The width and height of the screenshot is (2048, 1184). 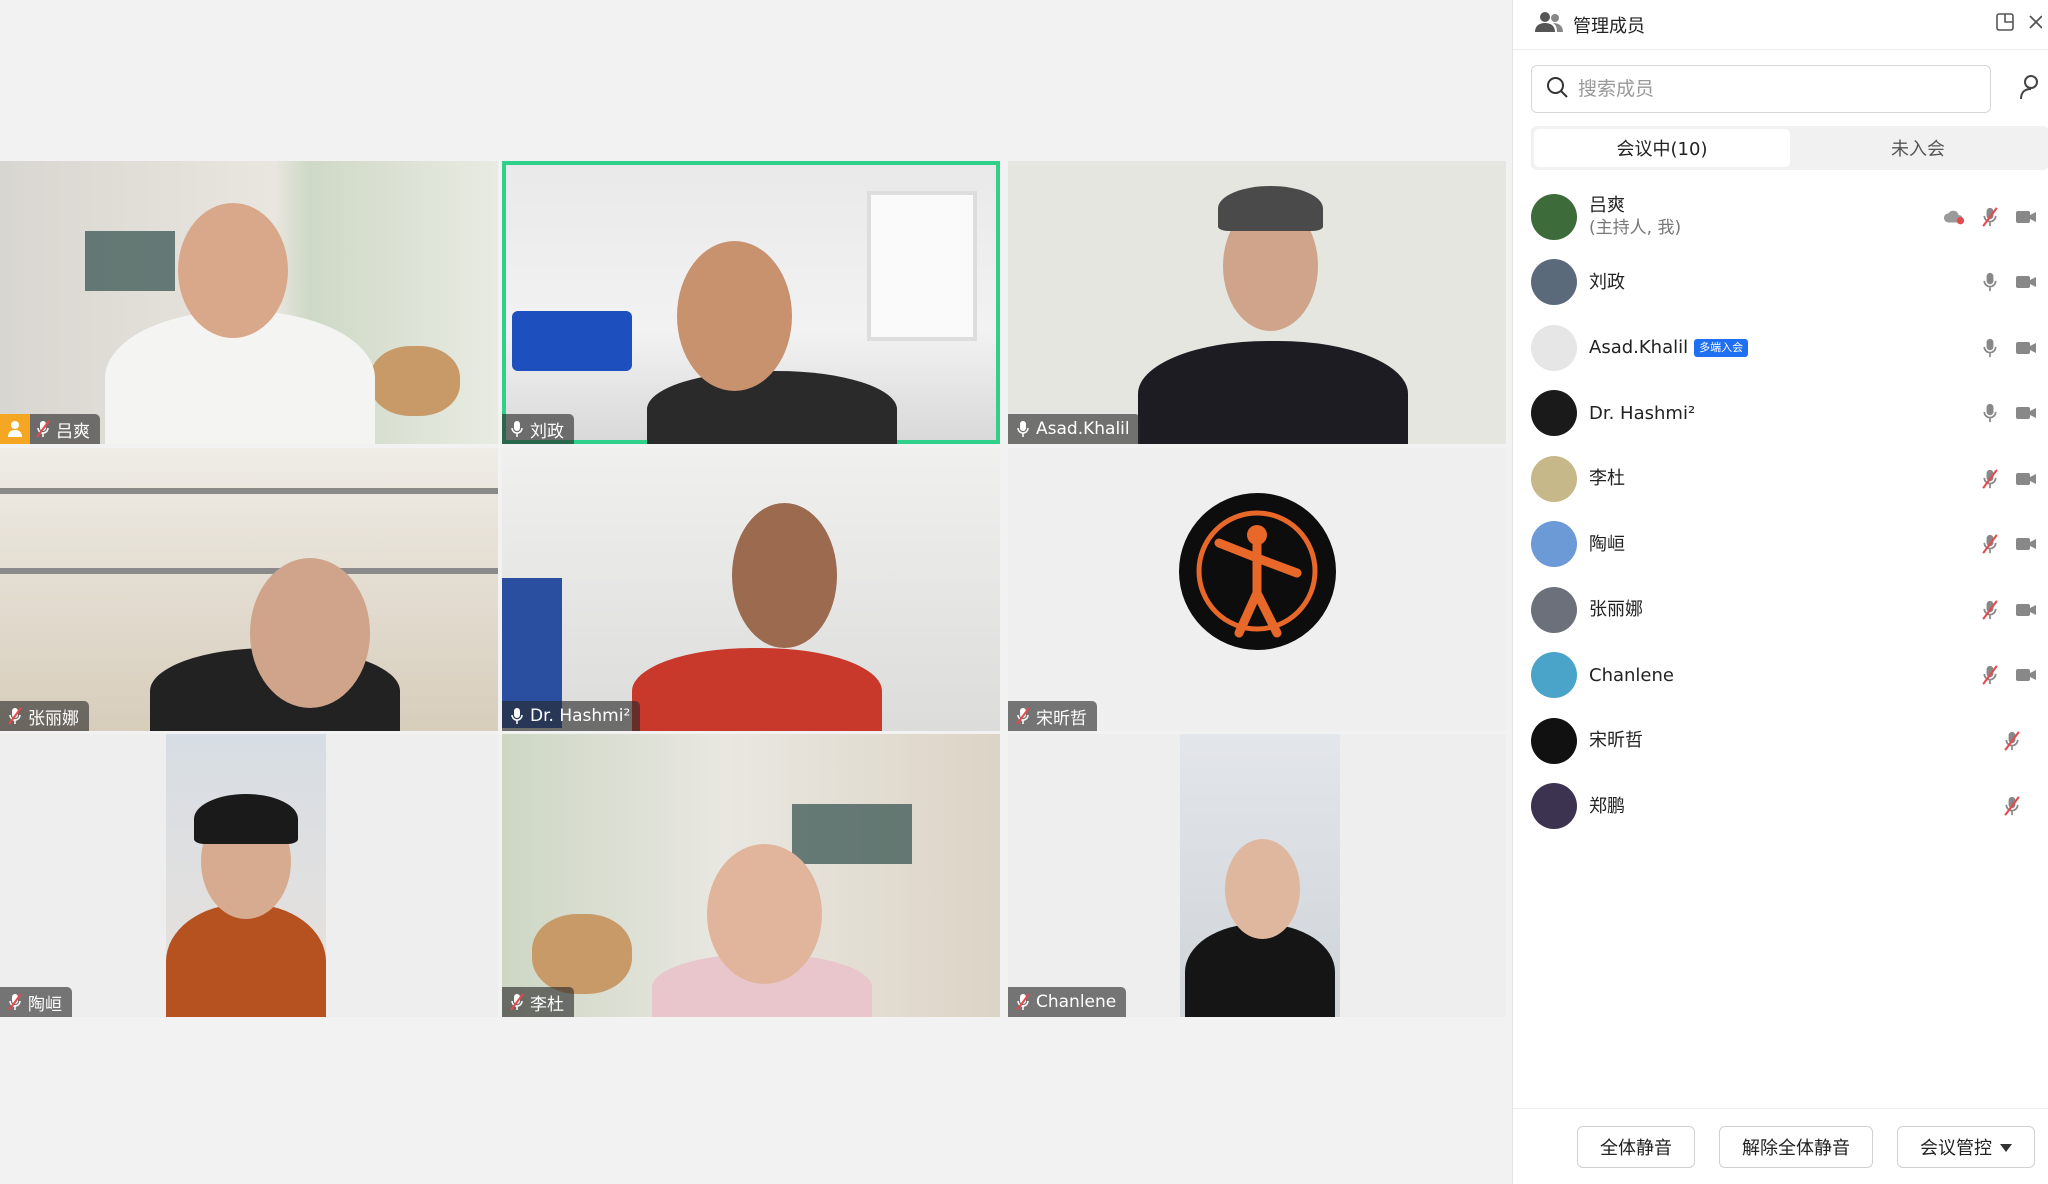 I want to click on member-row: 刘政, so click(x=1780, y=283).